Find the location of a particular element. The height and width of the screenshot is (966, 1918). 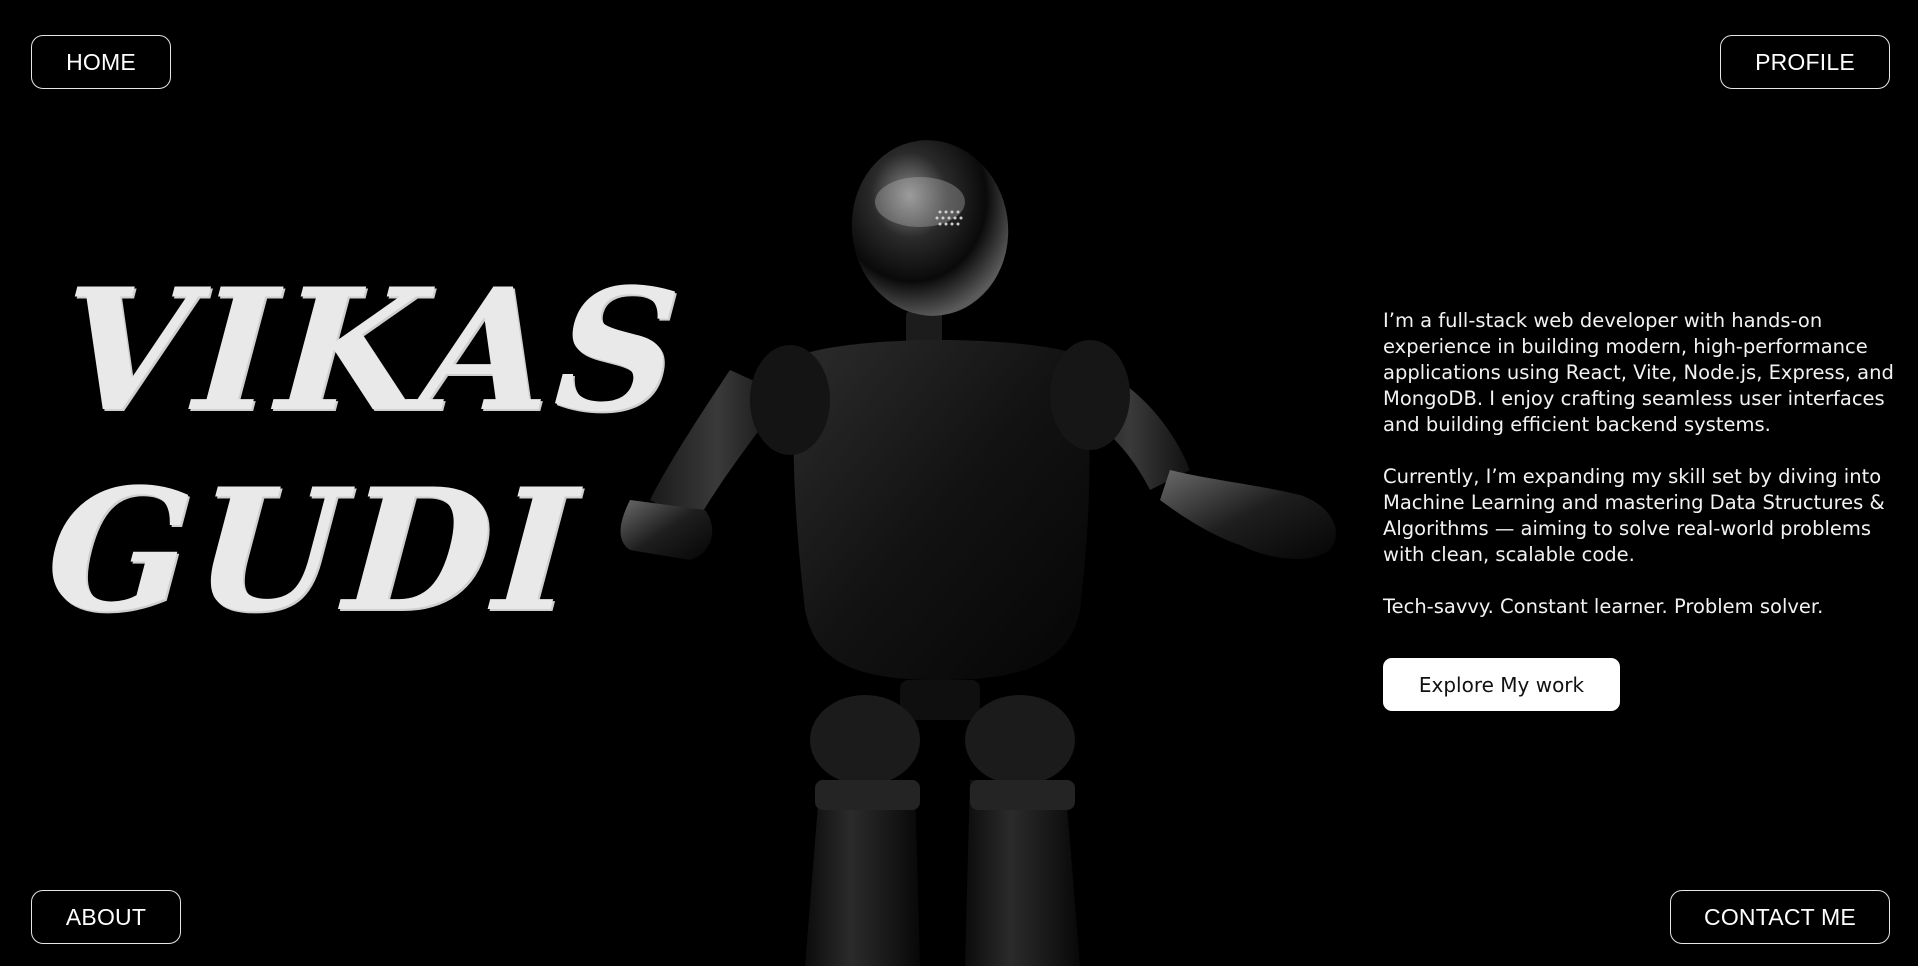

robot-left-knee is located at coordinates (867, 795).